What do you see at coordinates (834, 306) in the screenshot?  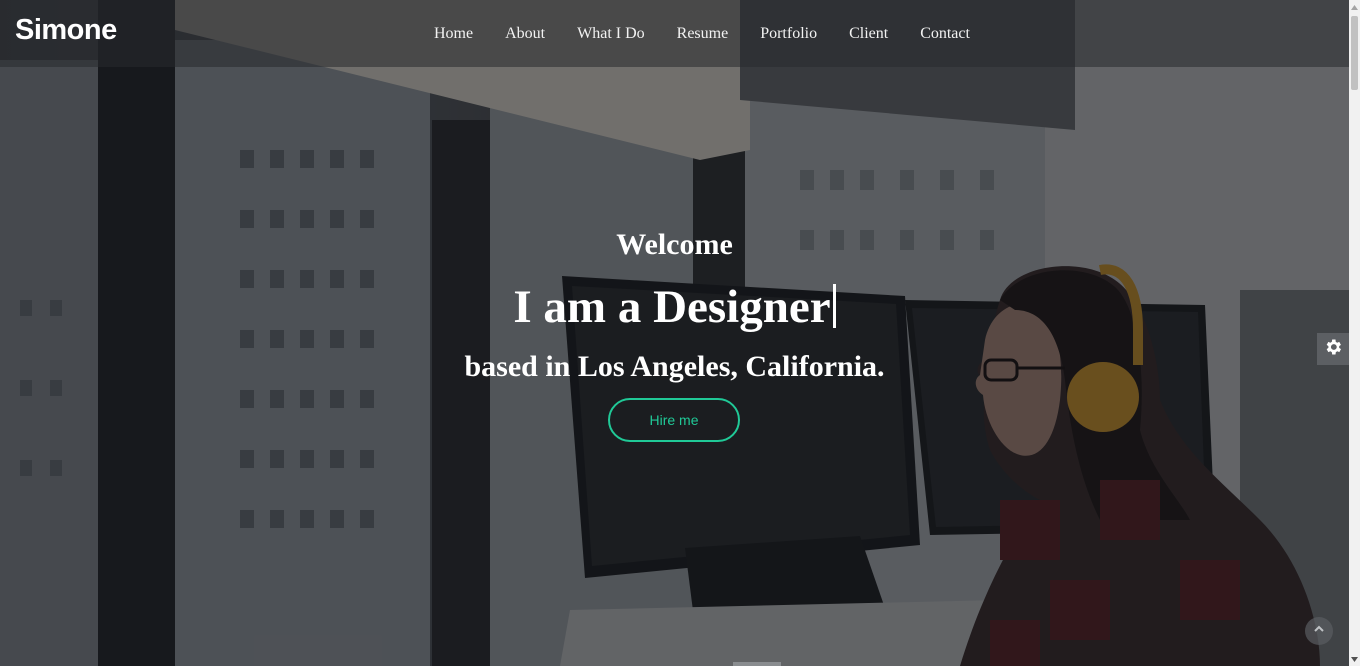 I see `typing-cursor` at bounding box center [834, 306].